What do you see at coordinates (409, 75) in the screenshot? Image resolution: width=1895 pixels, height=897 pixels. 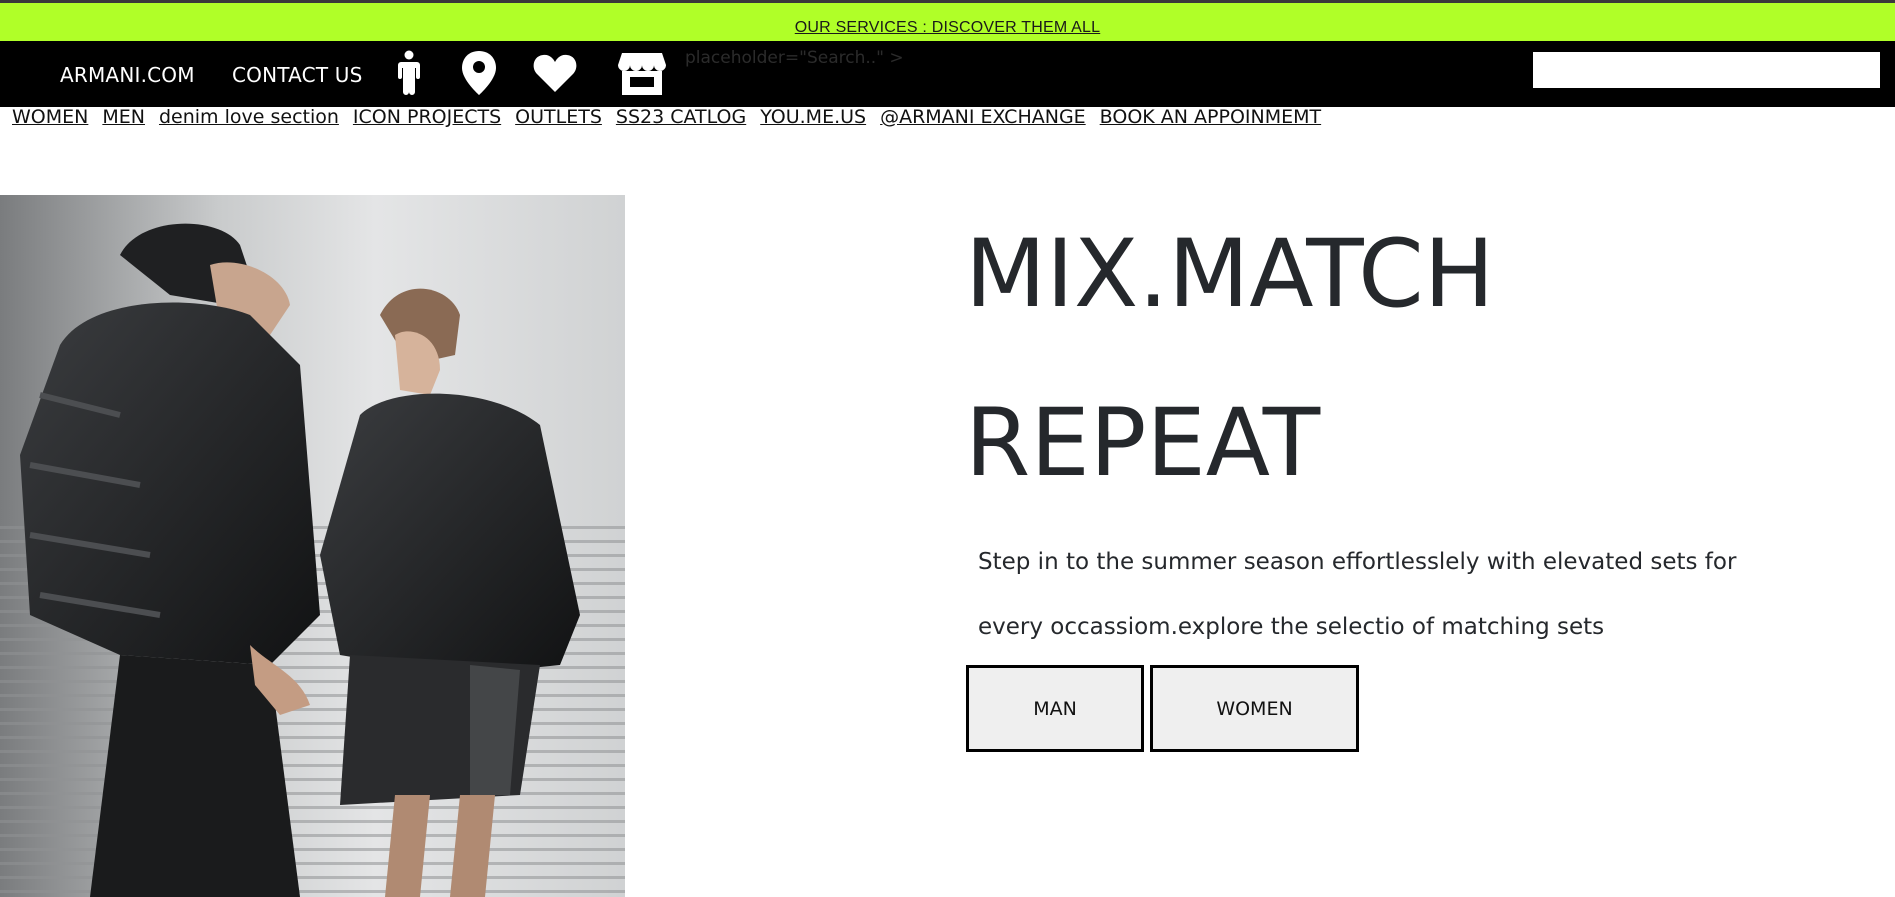 I see `person-icon` at bounding box center [409, 75].